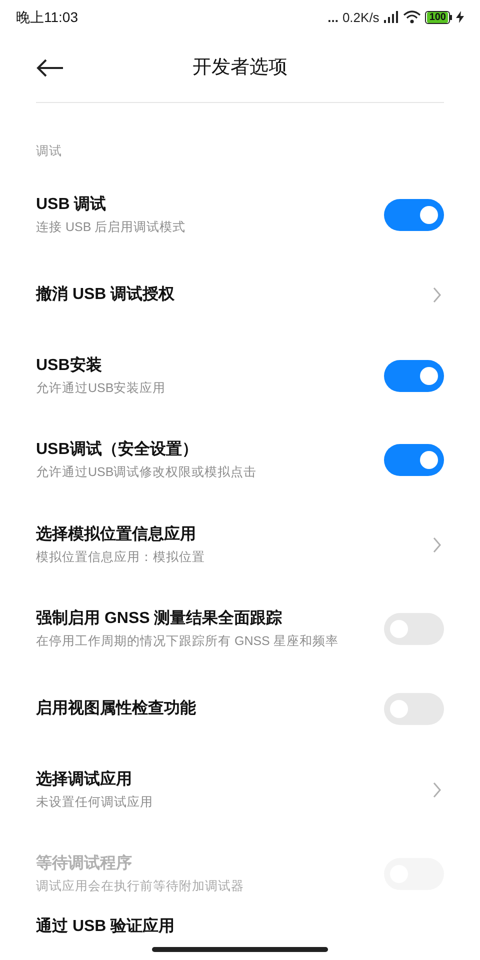  Describe the element at coordinates (84, 863) in the screenshot. I see `setting-title: 等待调试程序` at that location.